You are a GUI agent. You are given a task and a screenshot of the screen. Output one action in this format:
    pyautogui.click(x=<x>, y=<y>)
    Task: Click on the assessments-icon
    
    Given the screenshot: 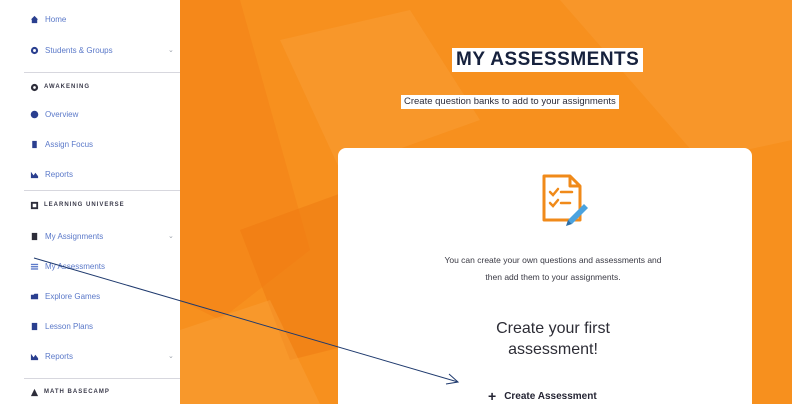 What is the action you would take?
    pyautogui.click(x=34, y=266)
    